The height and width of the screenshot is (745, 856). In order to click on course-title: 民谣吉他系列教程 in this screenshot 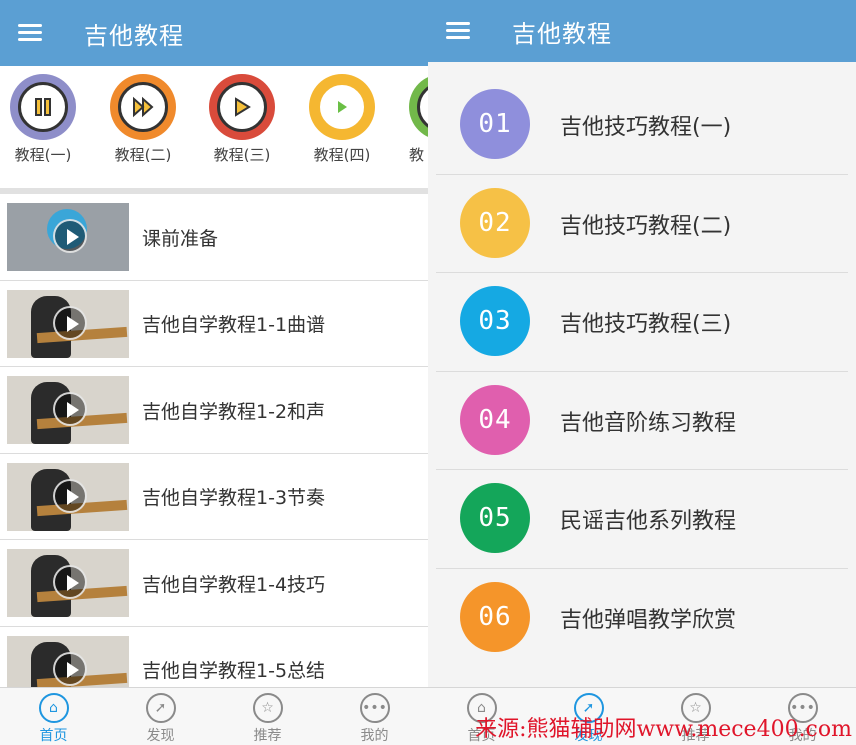, I will do `click(648, 521)`.